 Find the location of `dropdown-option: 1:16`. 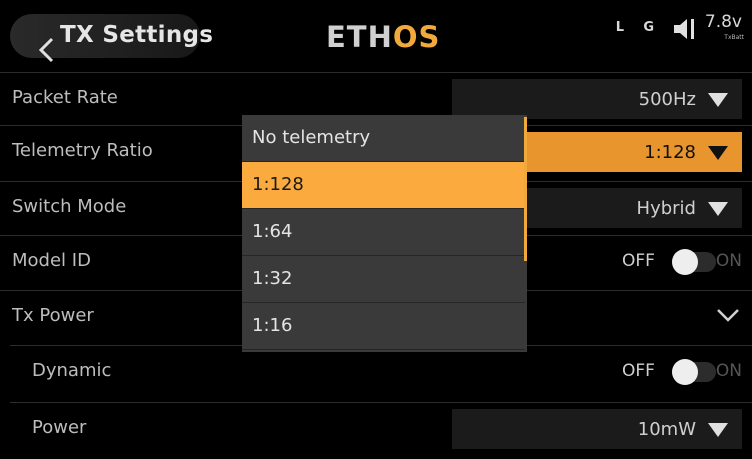

dropdown-option: 1:16 is located at coordinates (383, 326).